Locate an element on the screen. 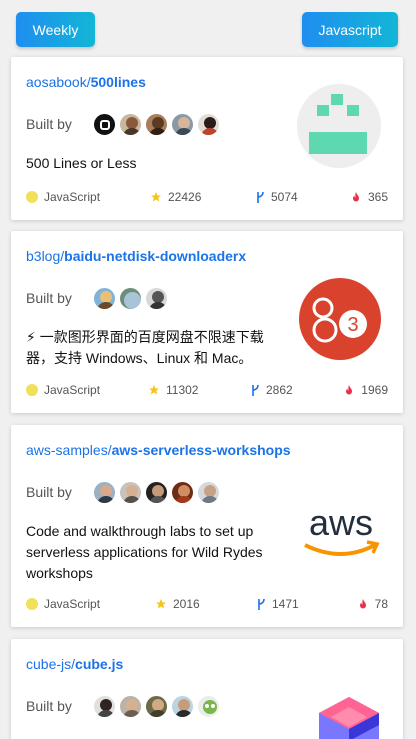 This screenshot has width=416, height=739. language-filter-button: Javascript is located at coordinates (350, 29).